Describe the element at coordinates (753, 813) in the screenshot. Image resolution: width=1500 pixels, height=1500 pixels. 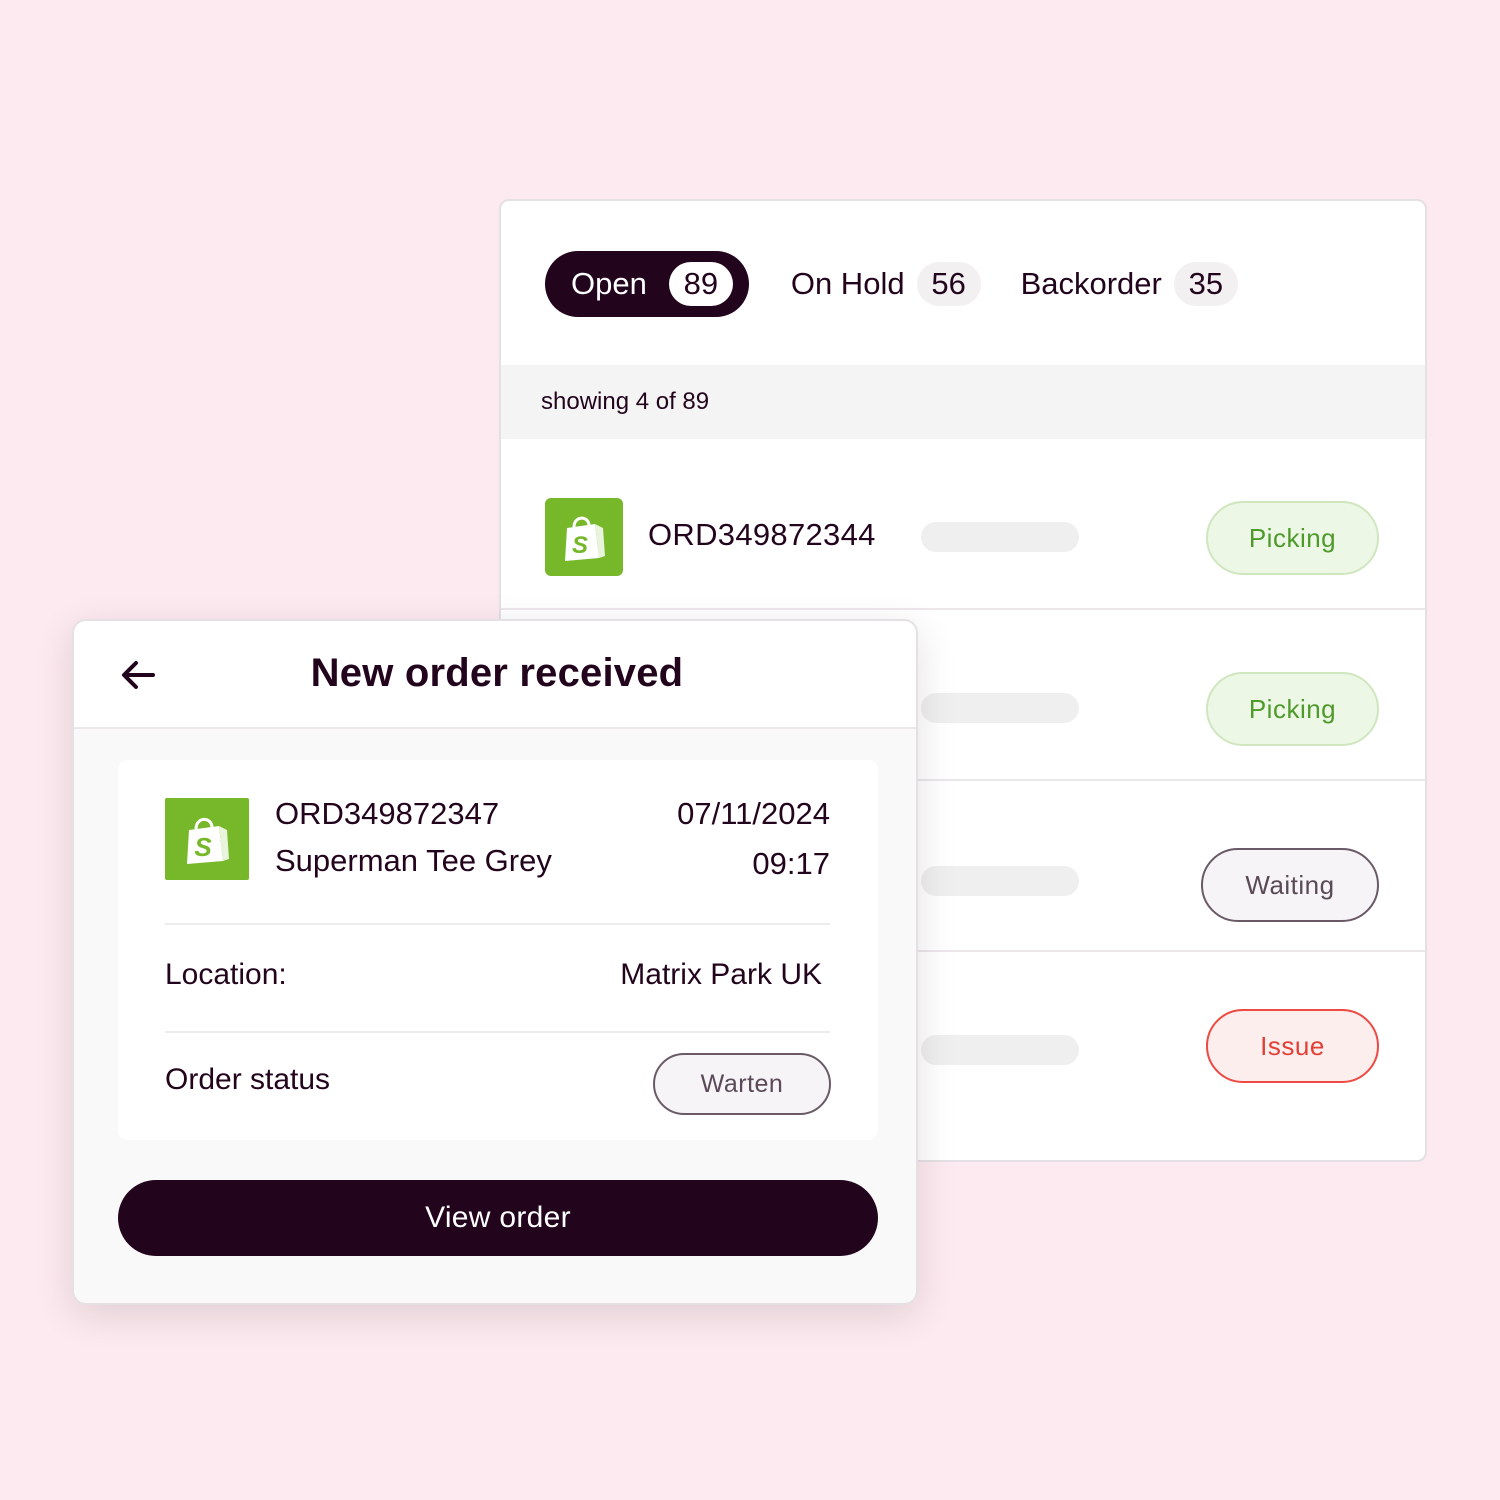
I see `order-date: 07/11/2024` at that location.